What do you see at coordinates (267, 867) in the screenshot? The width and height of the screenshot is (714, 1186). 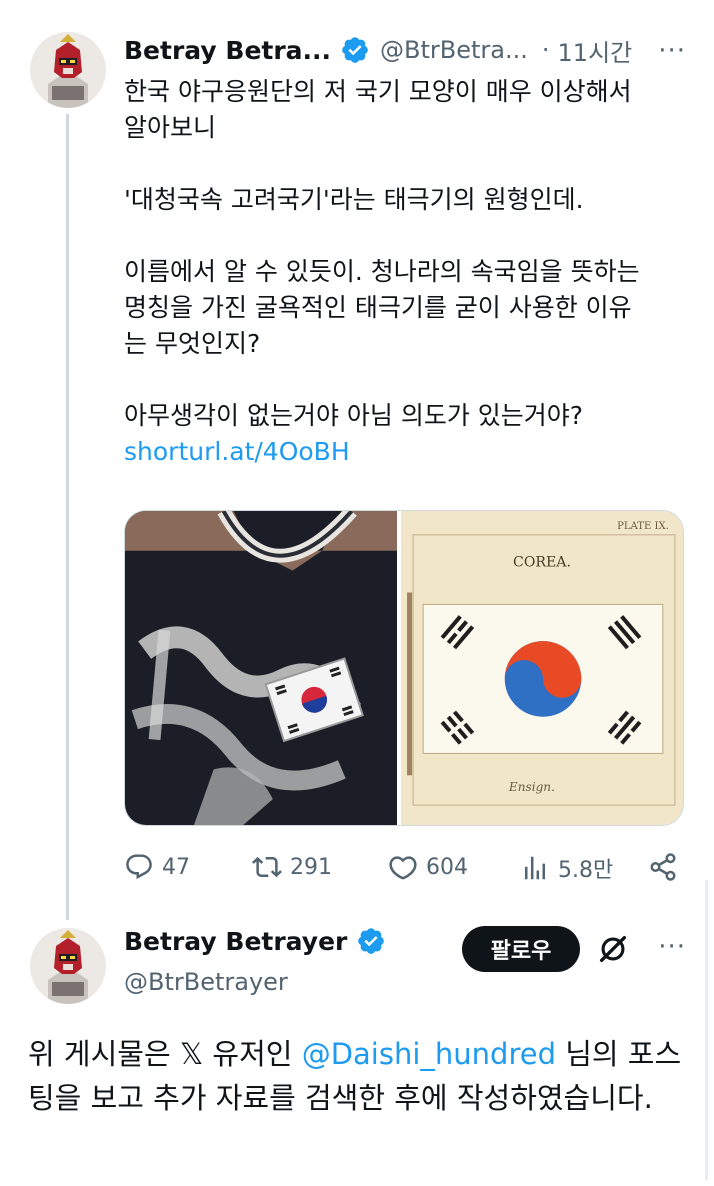 I see `repost-icon` at bounding box center [267, 867].